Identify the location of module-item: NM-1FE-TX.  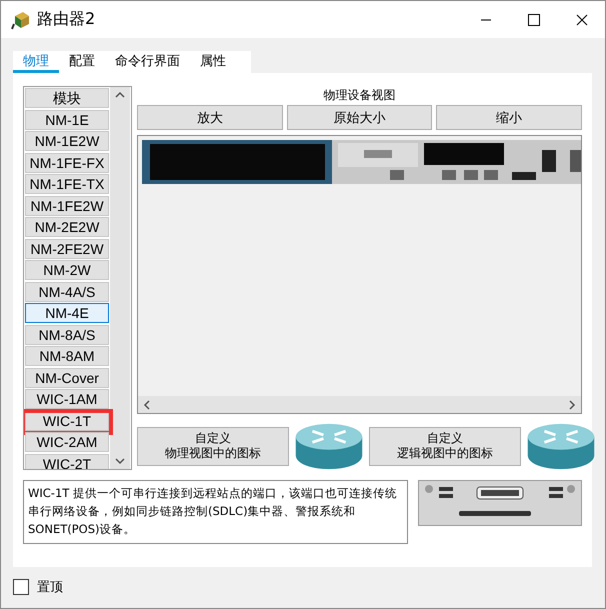
(67, 184).